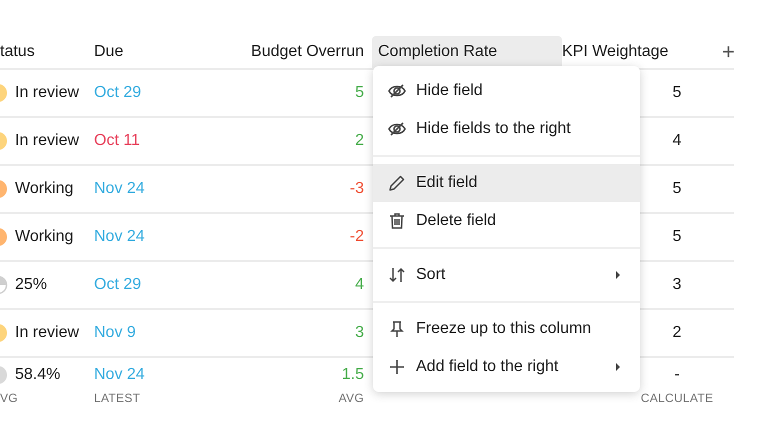  Describe the element at coordinates (359, 332) in the screenshot. I see `overrun-value: 3` at that location.